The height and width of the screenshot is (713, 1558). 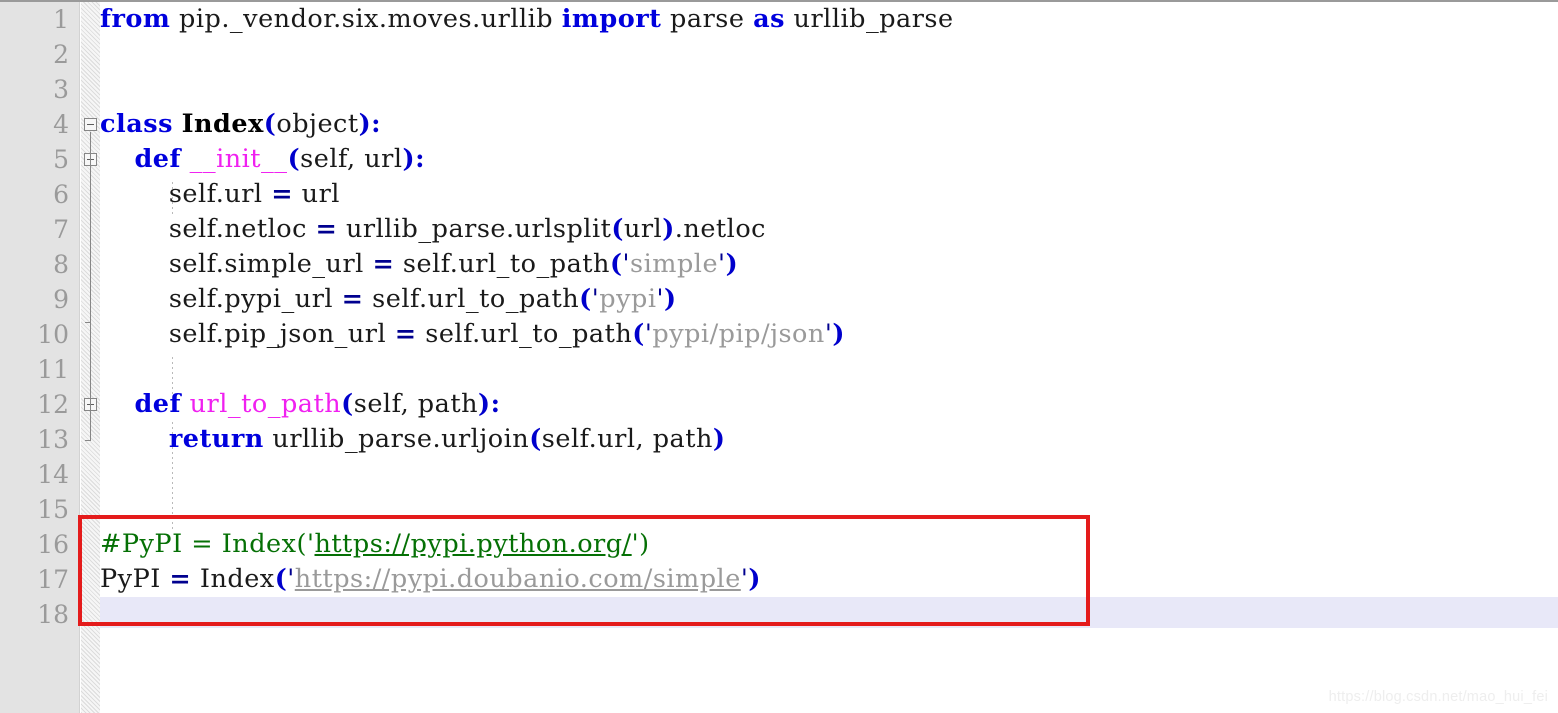 What do you see at coordinates (474, 229) in the screenshot?
I see `code-token: urllib_parse.urlsplit` at bounding box center [474, 229].